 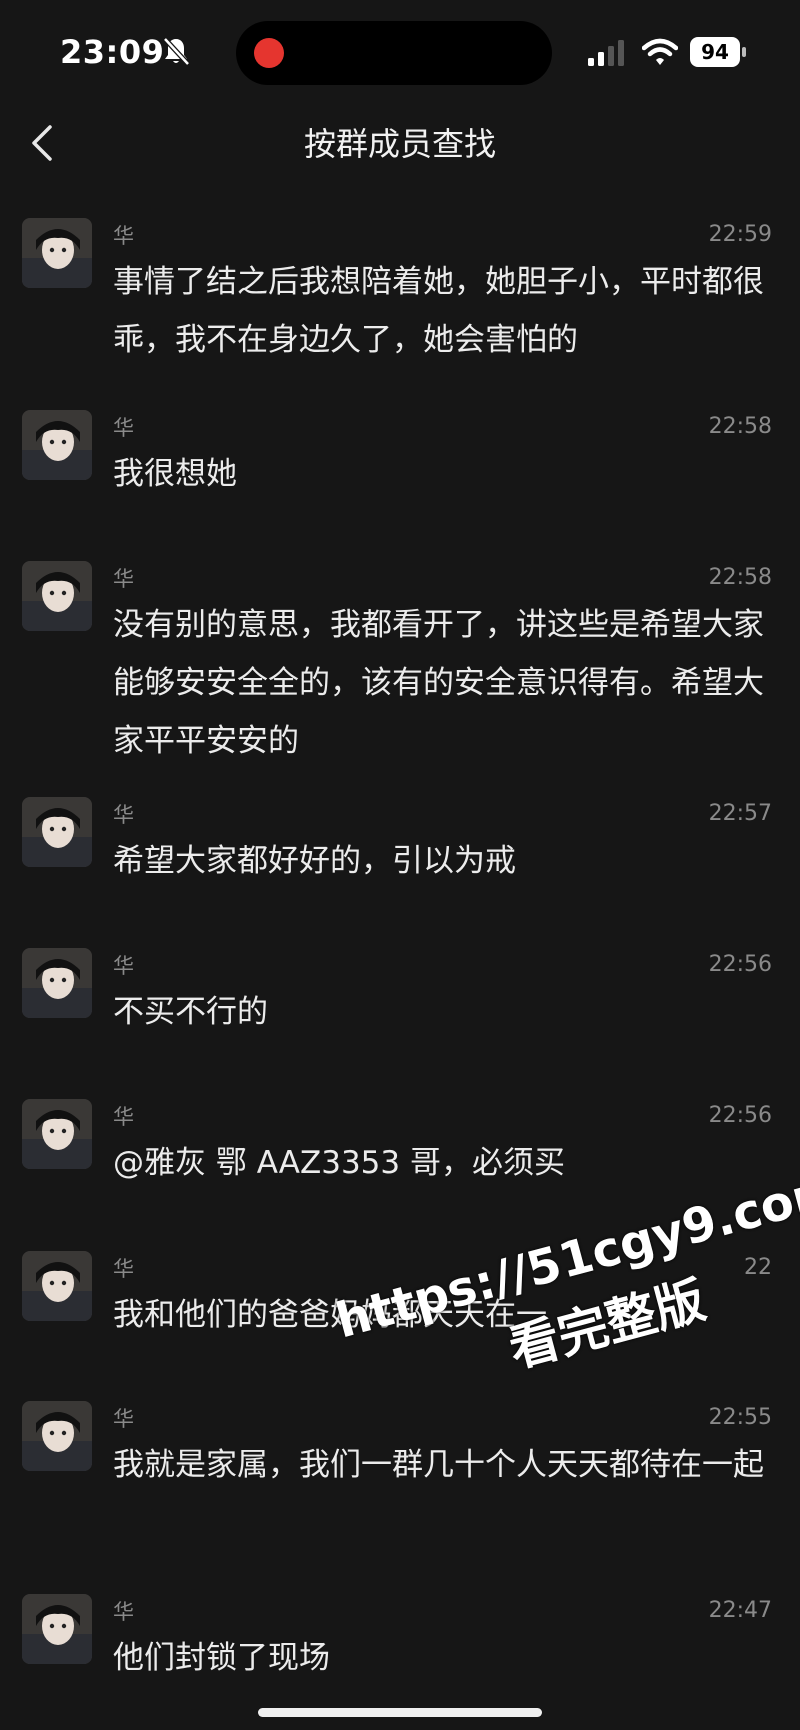 I want to click on list-item: 华 22:57 希望大家都好好的，引以为戒, so click(x=400, y=849).